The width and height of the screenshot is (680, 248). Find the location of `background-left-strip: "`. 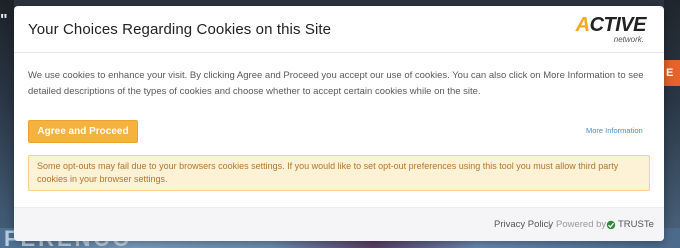

background-left-strip: " is located at coordinates (7, 124).